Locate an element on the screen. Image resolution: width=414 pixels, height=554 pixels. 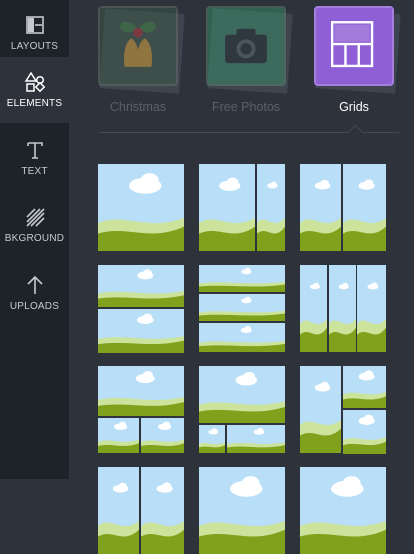
category-label: Grids is located at coordinates (354, 107).